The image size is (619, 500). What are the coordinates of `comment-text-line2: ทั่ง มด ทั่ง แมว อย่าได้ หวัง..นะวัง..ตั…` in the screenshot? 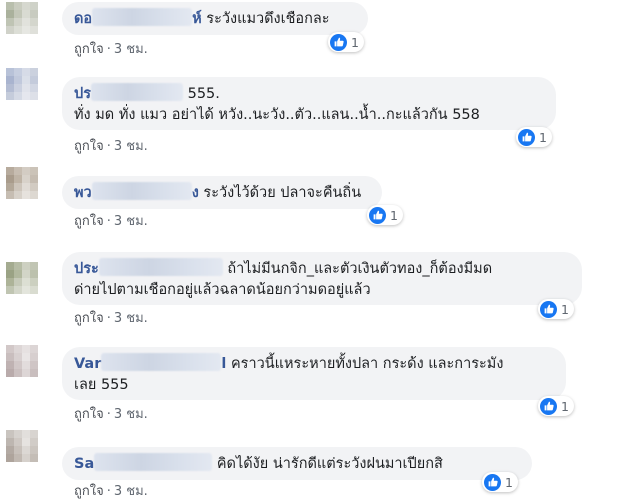 It's located at (277, 115).